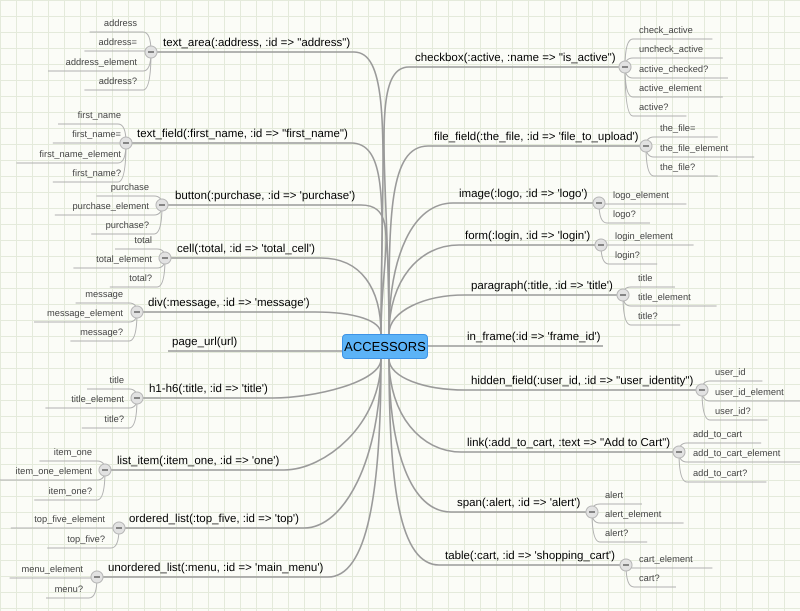  Describe the element at coordinates (624, 214) in the screenshot. I see `child-label: logo?` at that location.